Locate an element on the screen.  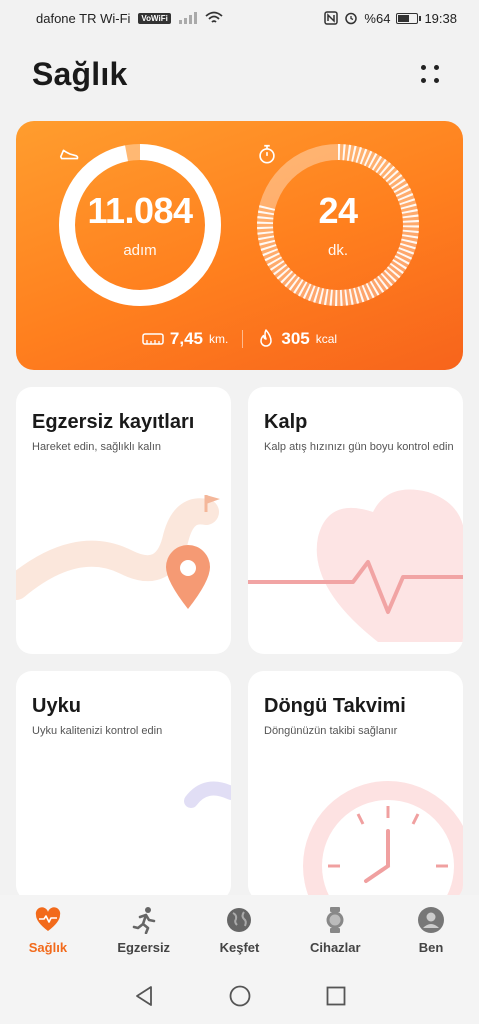
cycle-card-title: Döngü Takvimi is located at coordinates (335, 706).